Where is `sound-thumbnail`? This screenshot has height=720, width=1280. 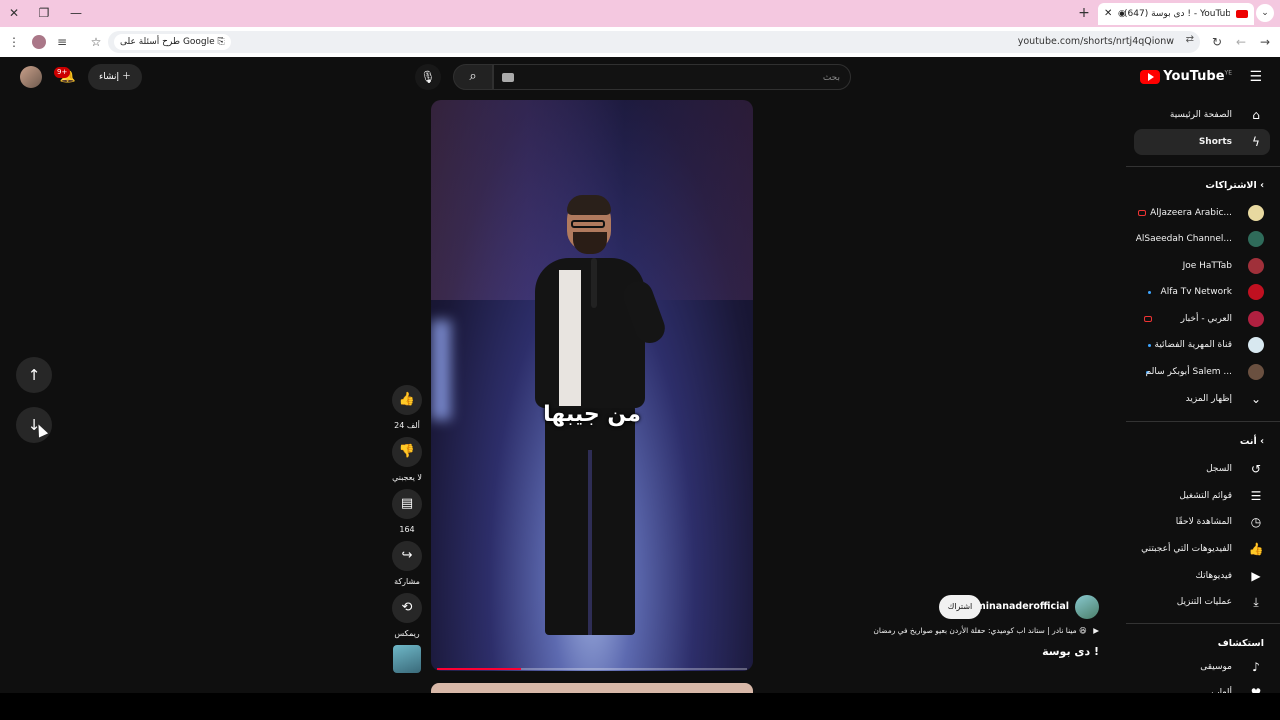
sound-thumbnail is located at coordinates (407, 659).